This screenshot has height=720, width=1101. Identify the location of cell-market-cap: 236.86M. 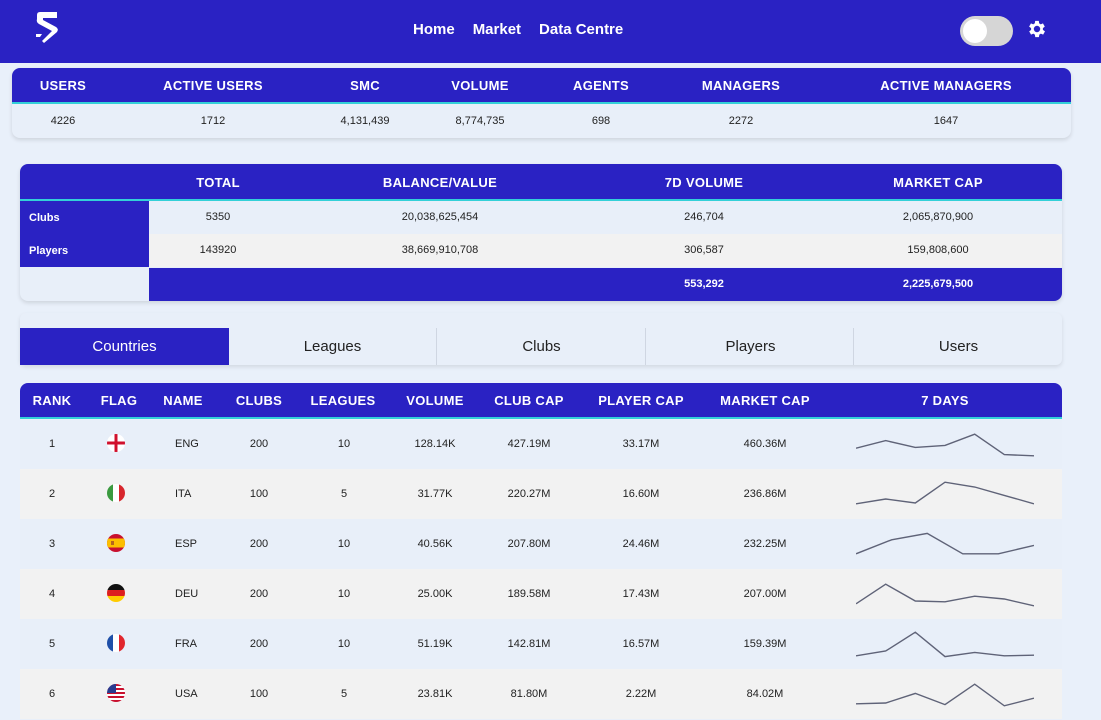
(765, 494).